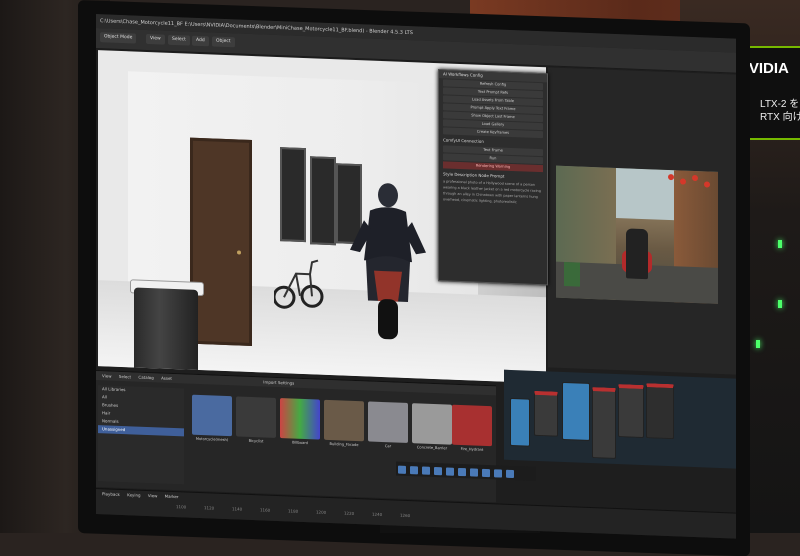 The image size is (800, 556). I want to click on asset-tile: Car, so click(388, 428).